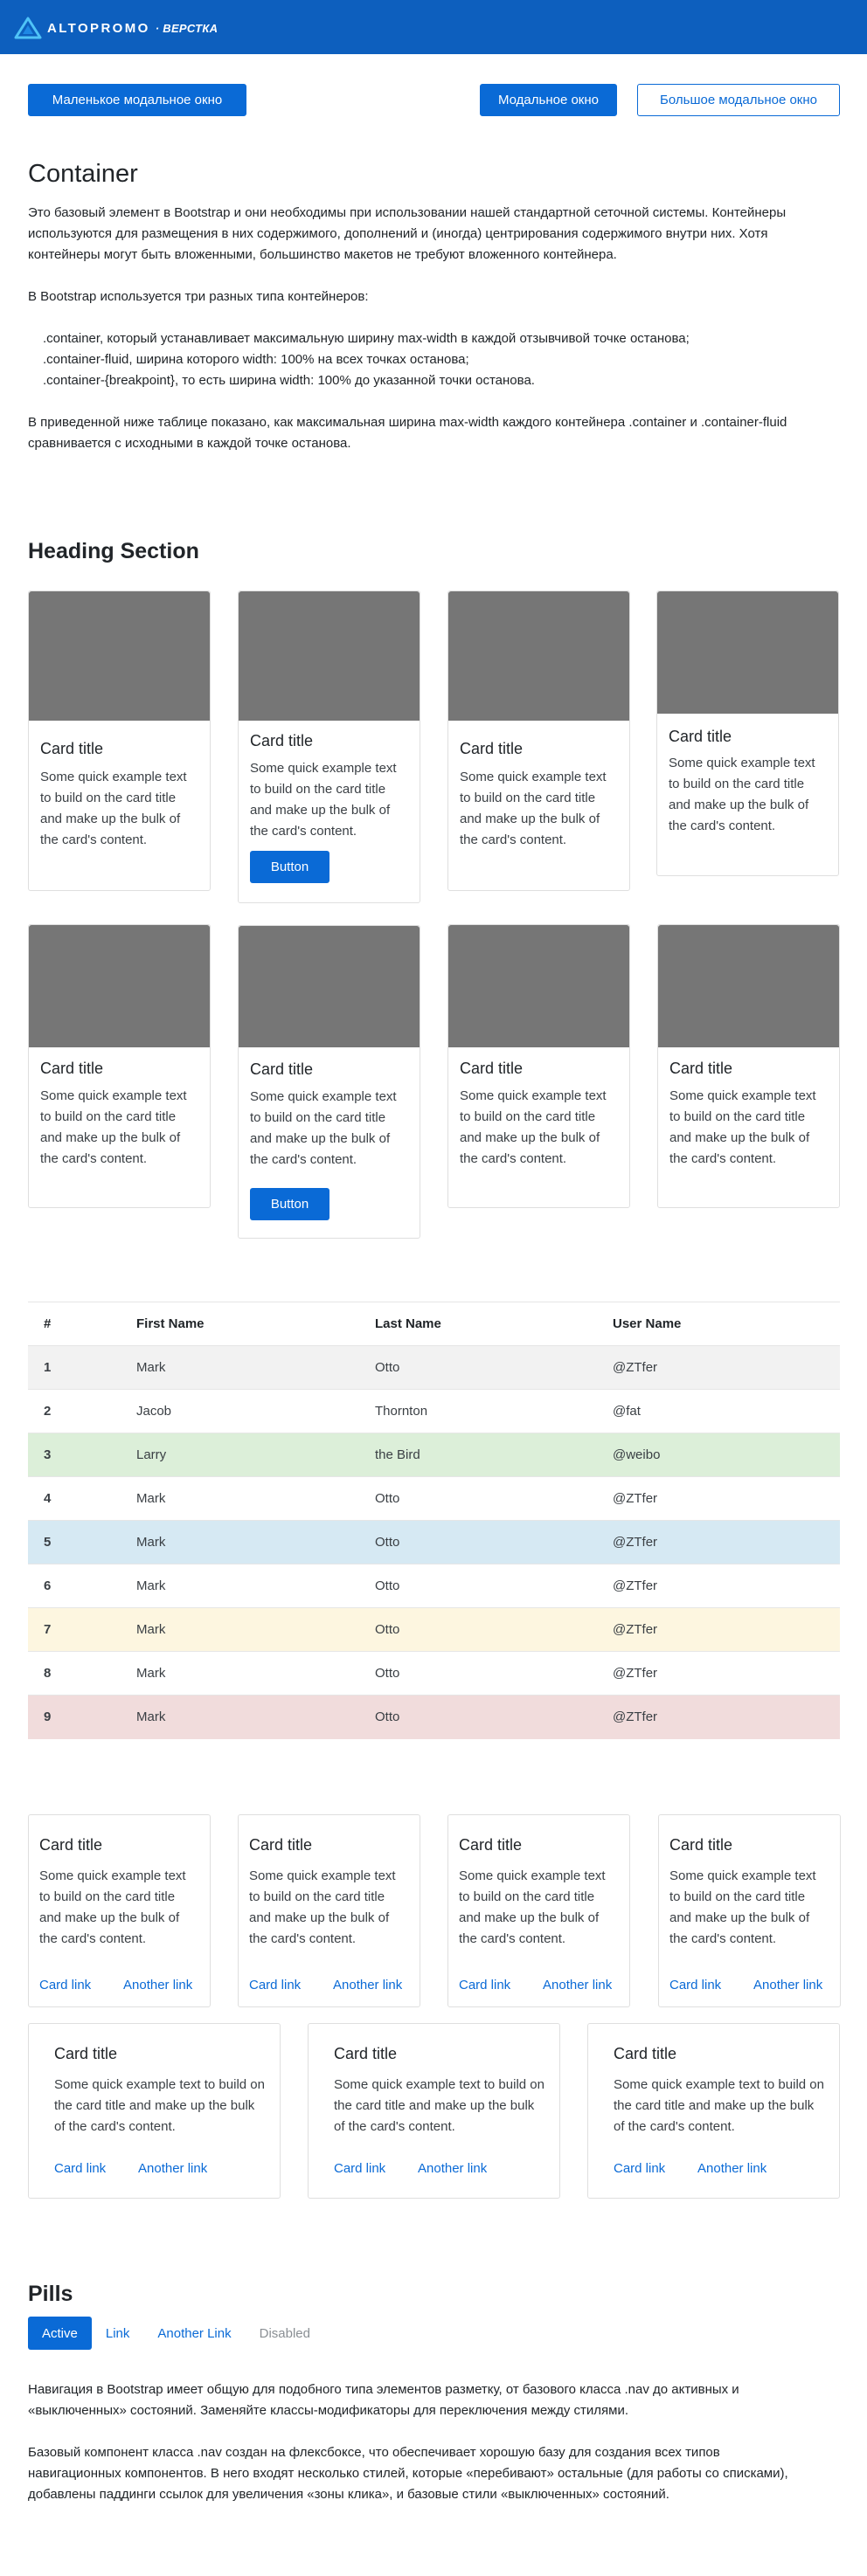 Image resolution: width=867 pixels, height=2576 pixels. I want to click on table-row: 7 Mark Otto @ZTfer, so click(434, 1629).